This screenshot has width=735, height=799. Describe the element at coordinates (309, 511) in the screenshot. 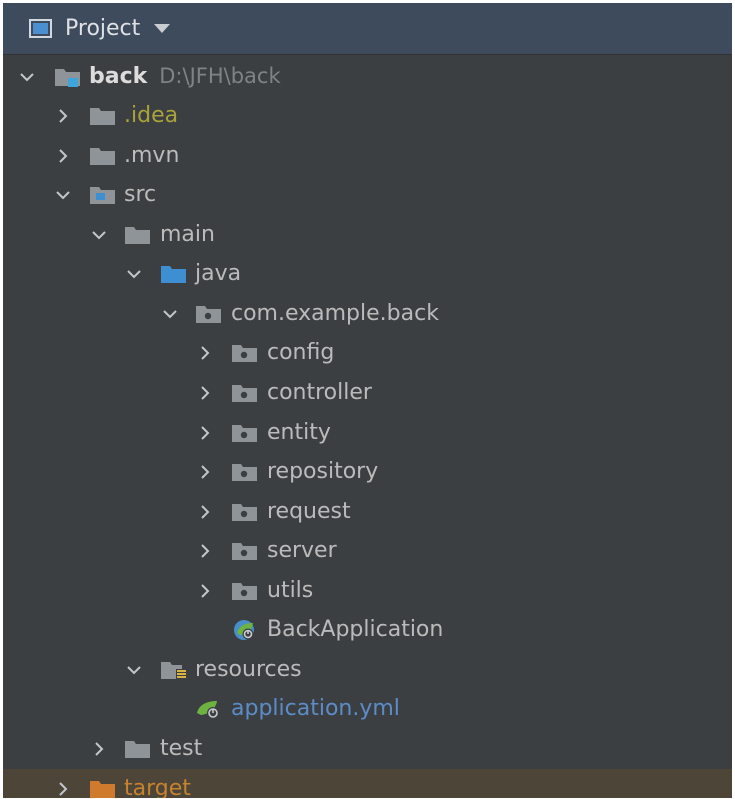

I see `tree-item-label: request` at that location.